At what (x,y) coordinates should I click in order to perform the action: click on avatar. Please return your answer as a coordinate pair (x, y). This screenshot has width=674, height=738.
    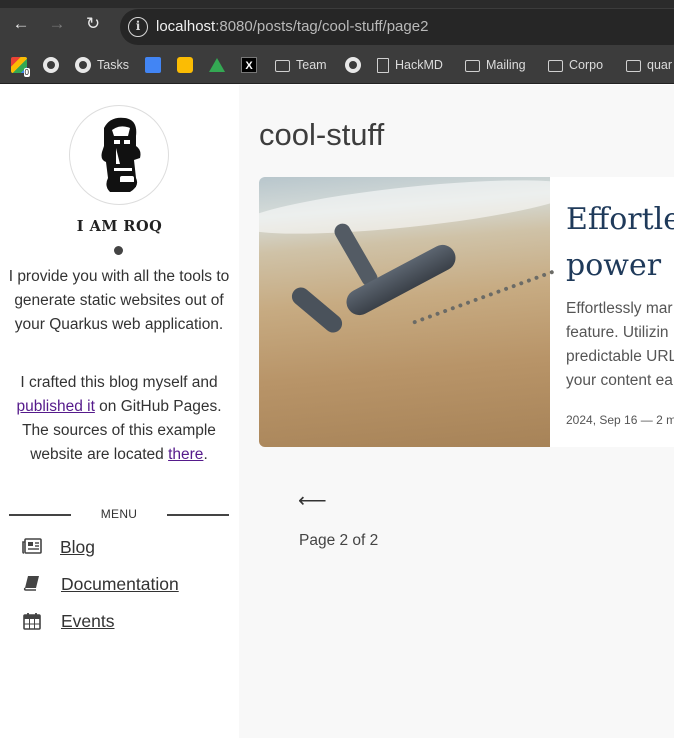
    Looking at the image, I should click on (119, 155).